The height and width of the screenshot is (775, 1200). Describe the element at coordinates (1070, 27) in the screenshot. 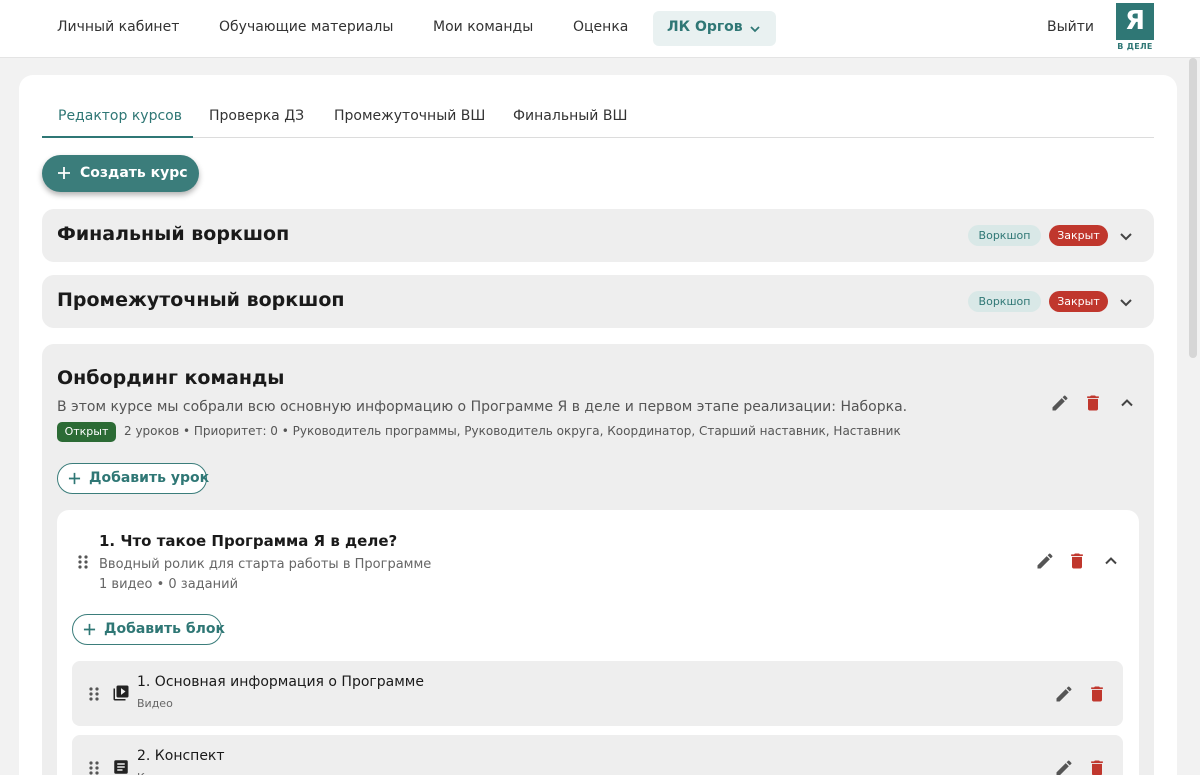

I see `logout-link: Выйти` at that location.